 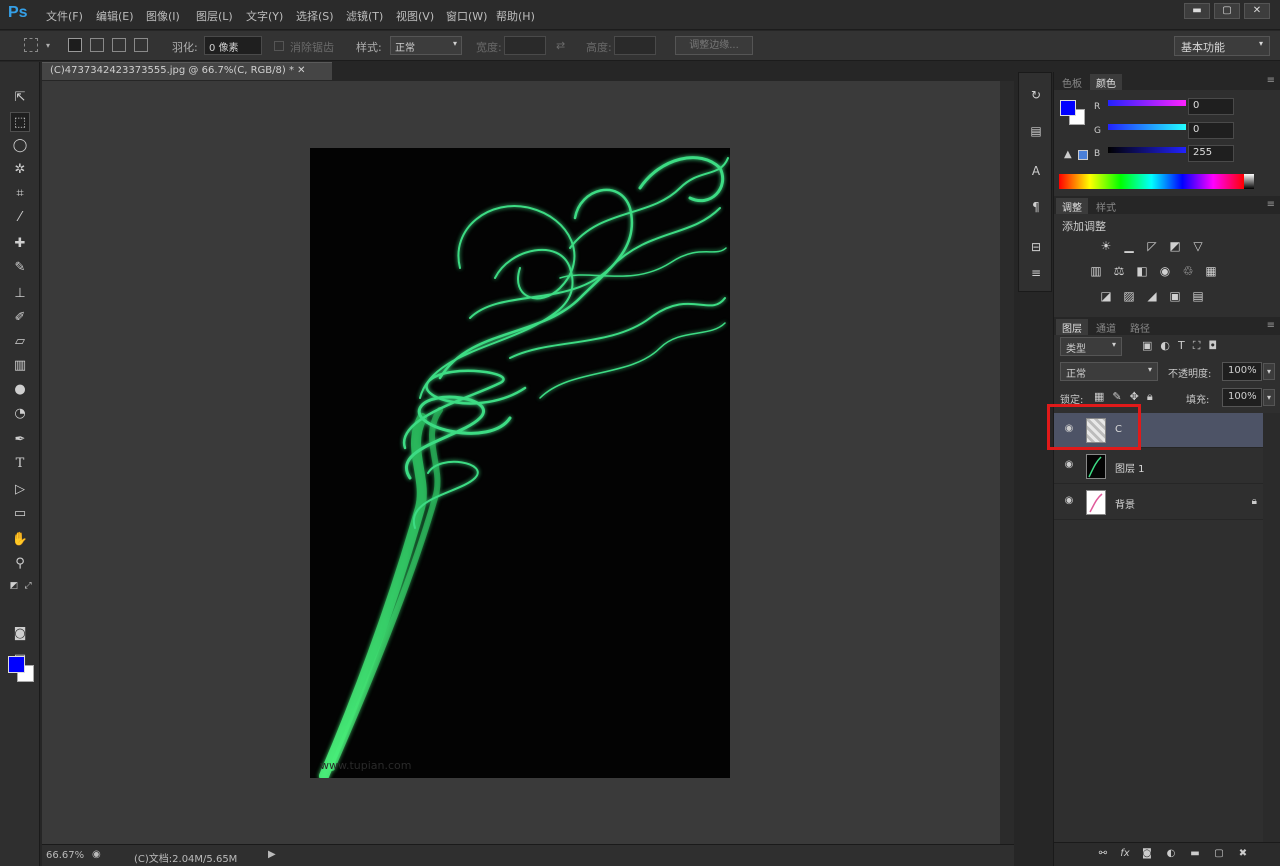 I want to click on opacity-field: 100%, so click(x=1242, y=371).